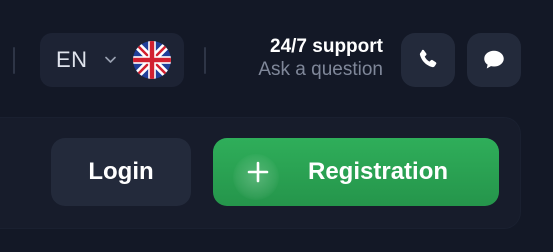  Describe the element at coordinates (258, 172) in the screenshot. I see `plus-icon` at that location.